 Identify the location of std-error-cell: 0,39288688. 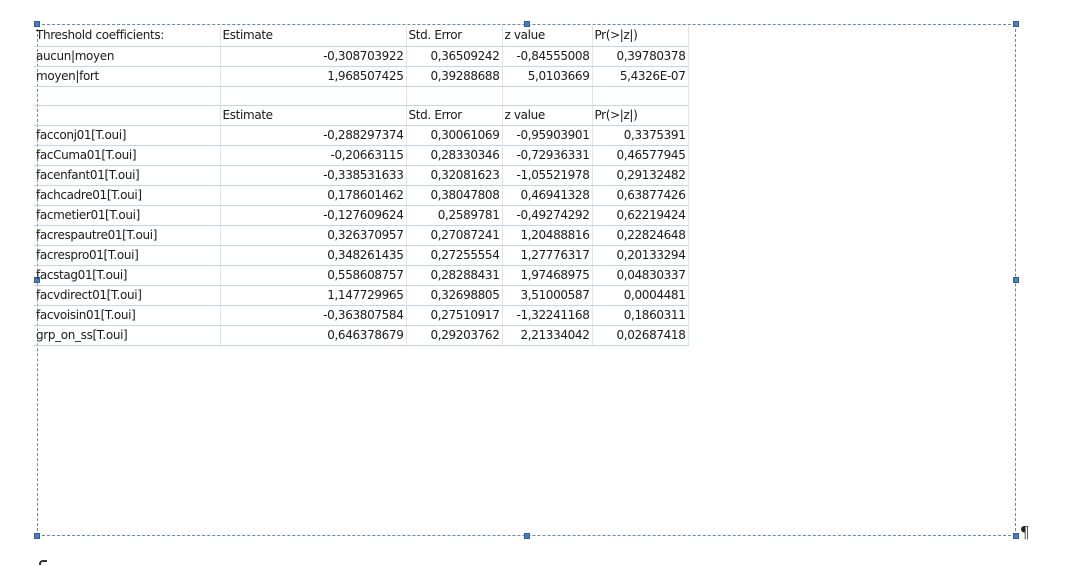
(454, 76).